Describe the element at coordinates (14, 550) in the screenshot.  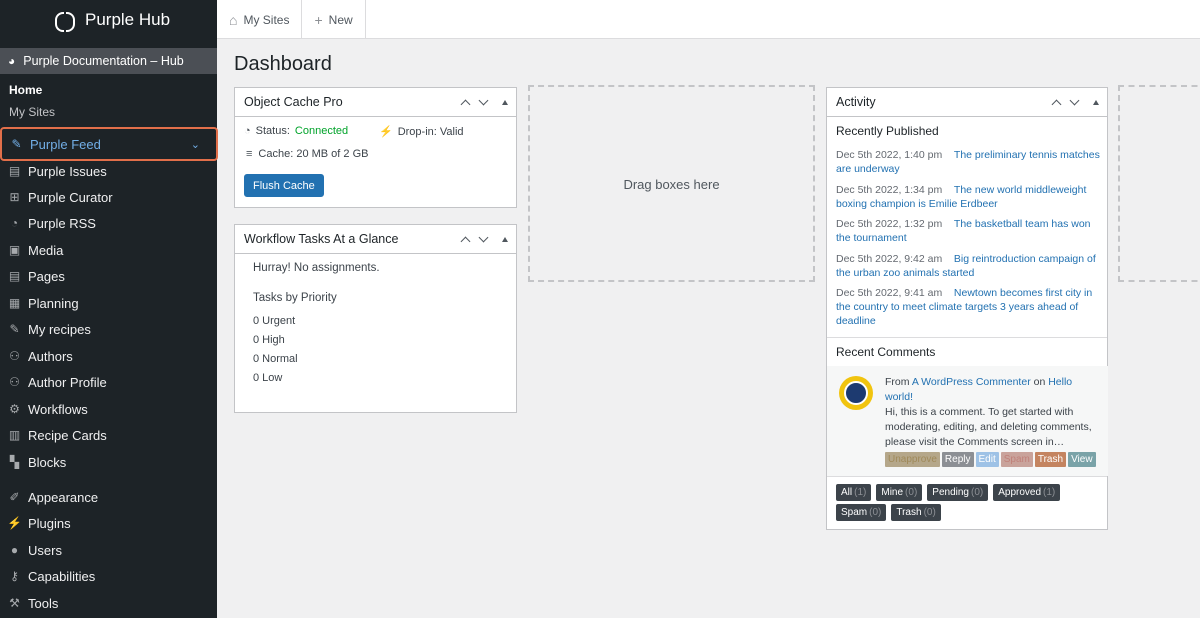
I see `user-icon: ●` at that location.